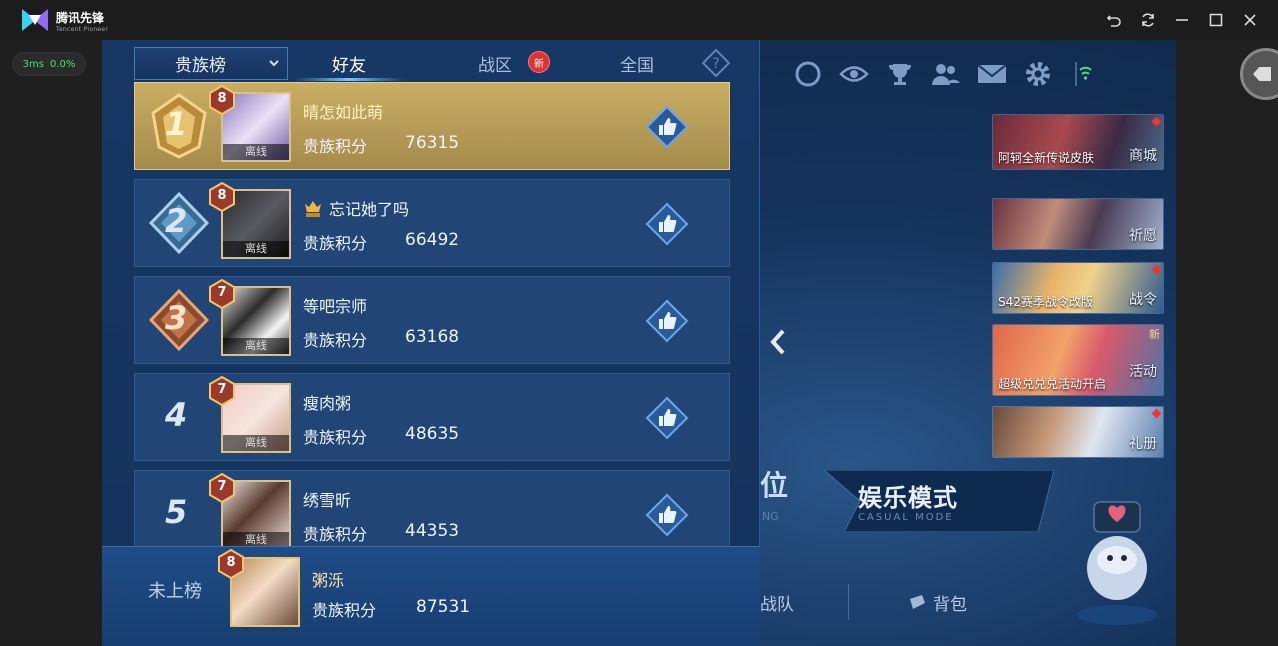 The width and height of the screenshot is (1278, 646). Describe the element at coordinates (256, 443) in the screenshot. I see `offline-tag: 离线` at that location.